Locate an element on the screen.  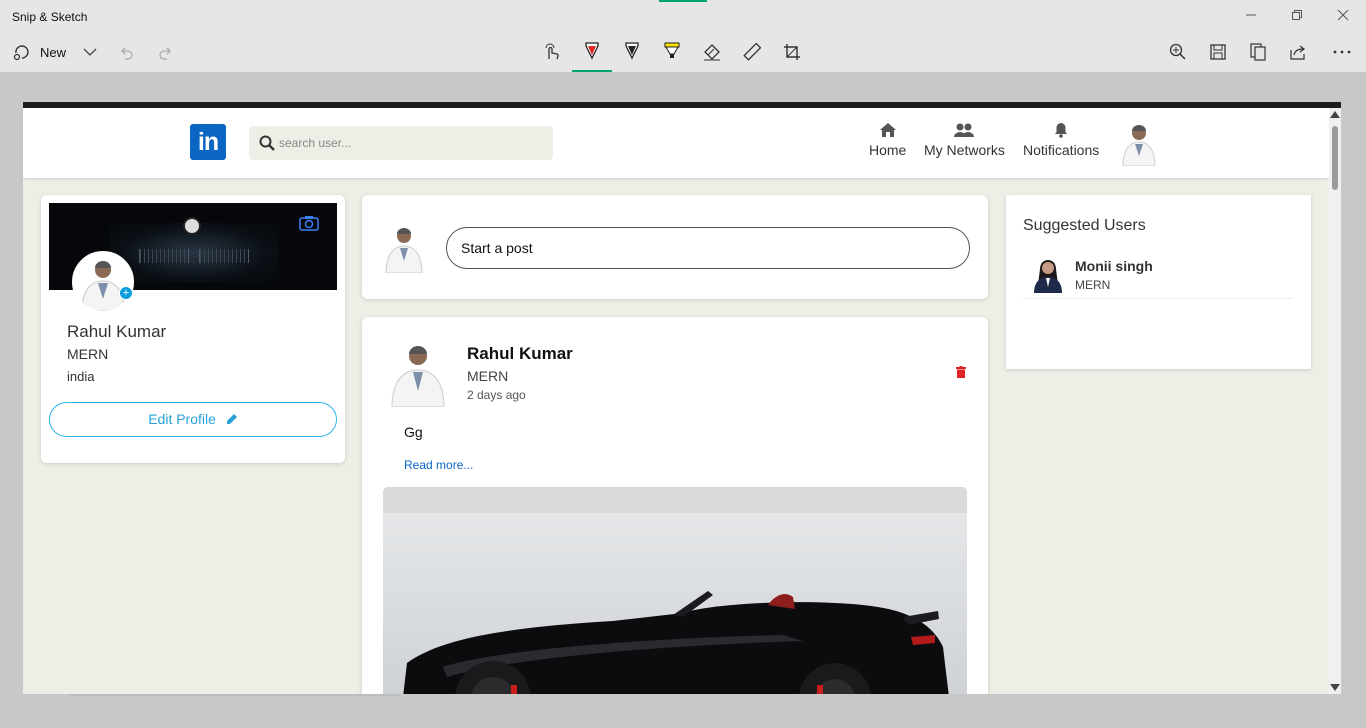
edit-profile-button: Edit Profile is located at coordinates (193, 419).